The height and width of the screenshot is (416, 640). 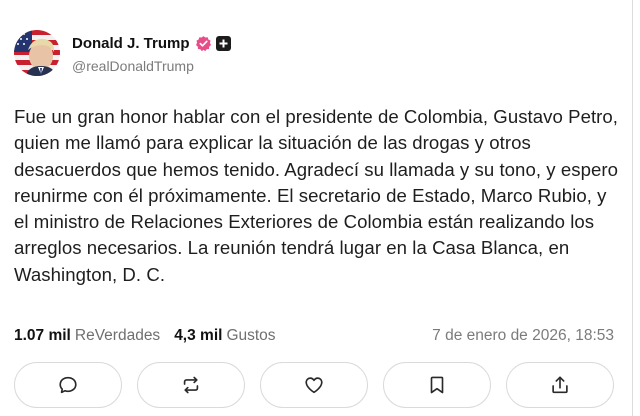 I want to click on avatar, so click(x=37, y=53).